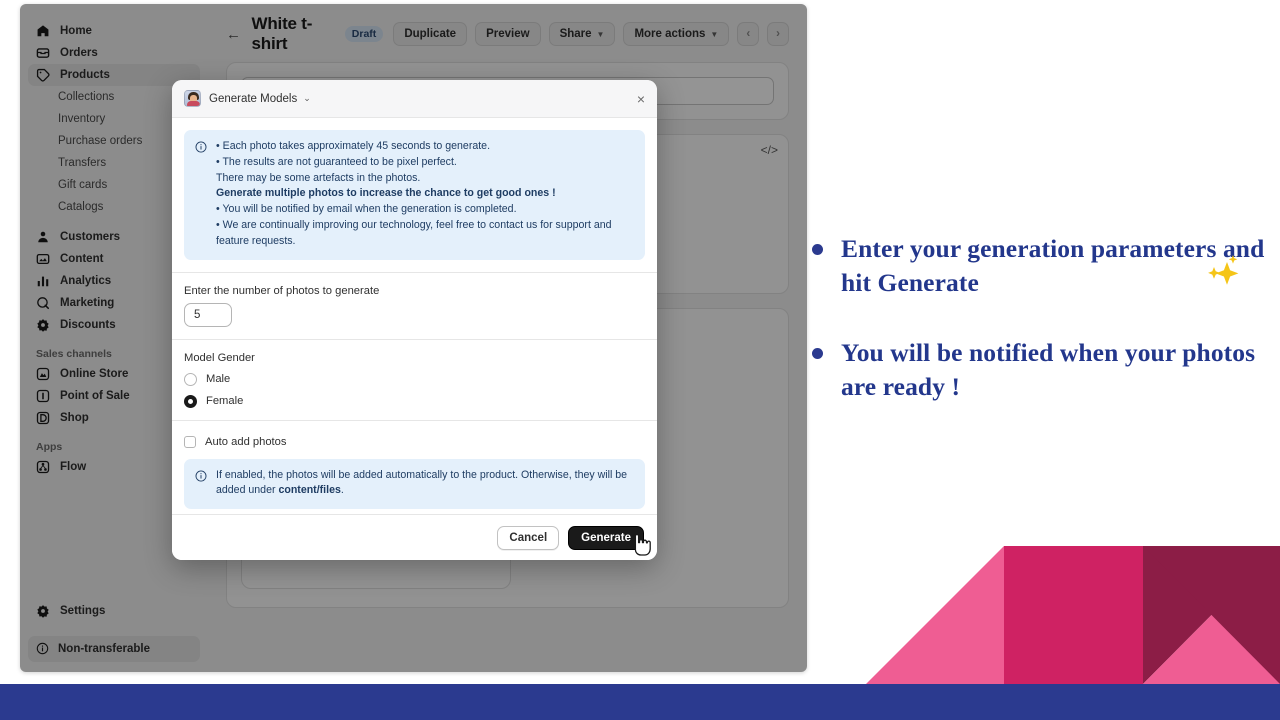  I want to click on sidebar-sub-label: Purchase orders, so click(100, 141).